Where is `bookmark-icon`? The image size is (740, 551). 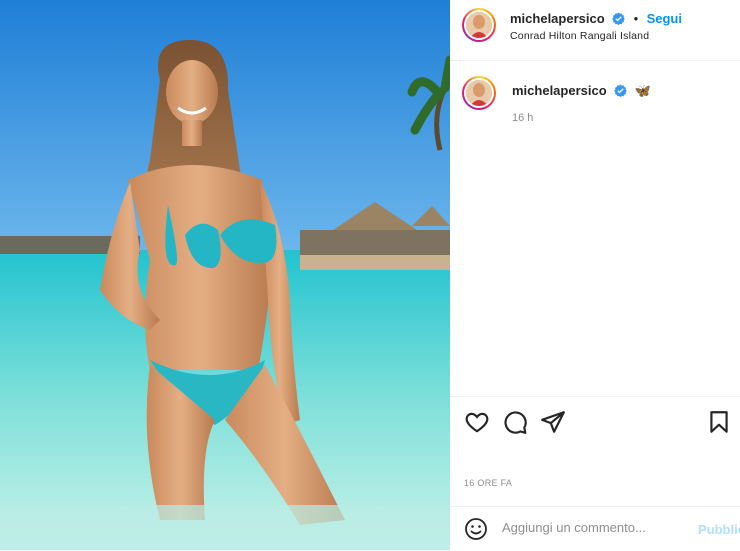
bookmark-icon is located at coordinates (719, 422).